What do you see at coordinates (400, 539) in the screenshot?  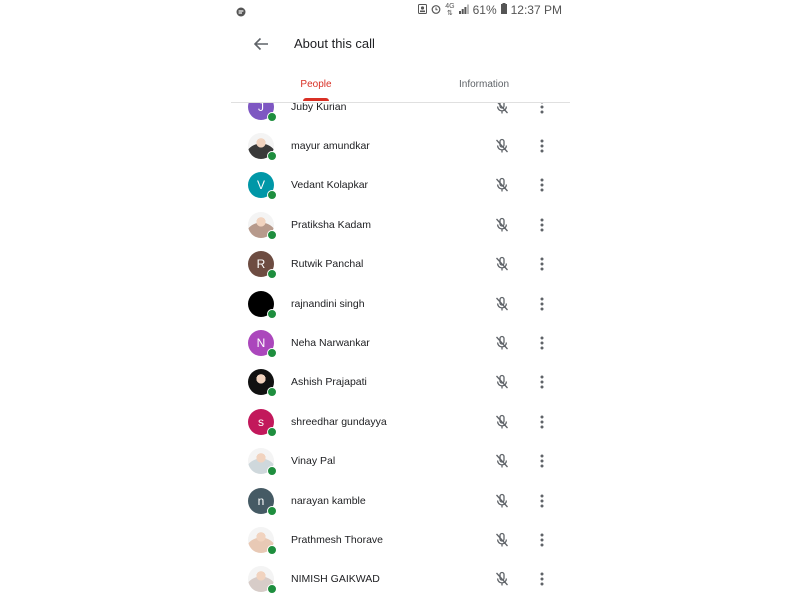 I see `participant-row: Prathmesh Thorave` at bounding box center [400, 539].